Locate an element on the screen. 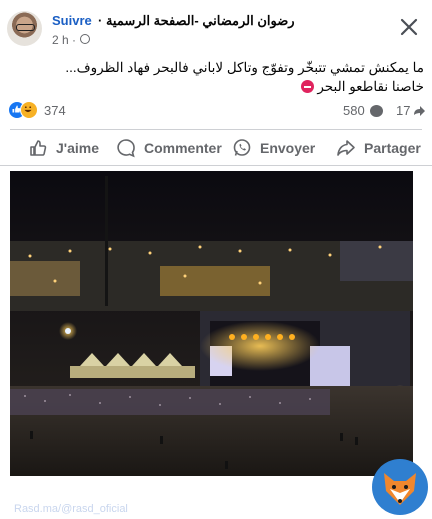 This screenshot has height=519, width=432. stats-bar: 374 580 17 is located at coordinates (216, 111).